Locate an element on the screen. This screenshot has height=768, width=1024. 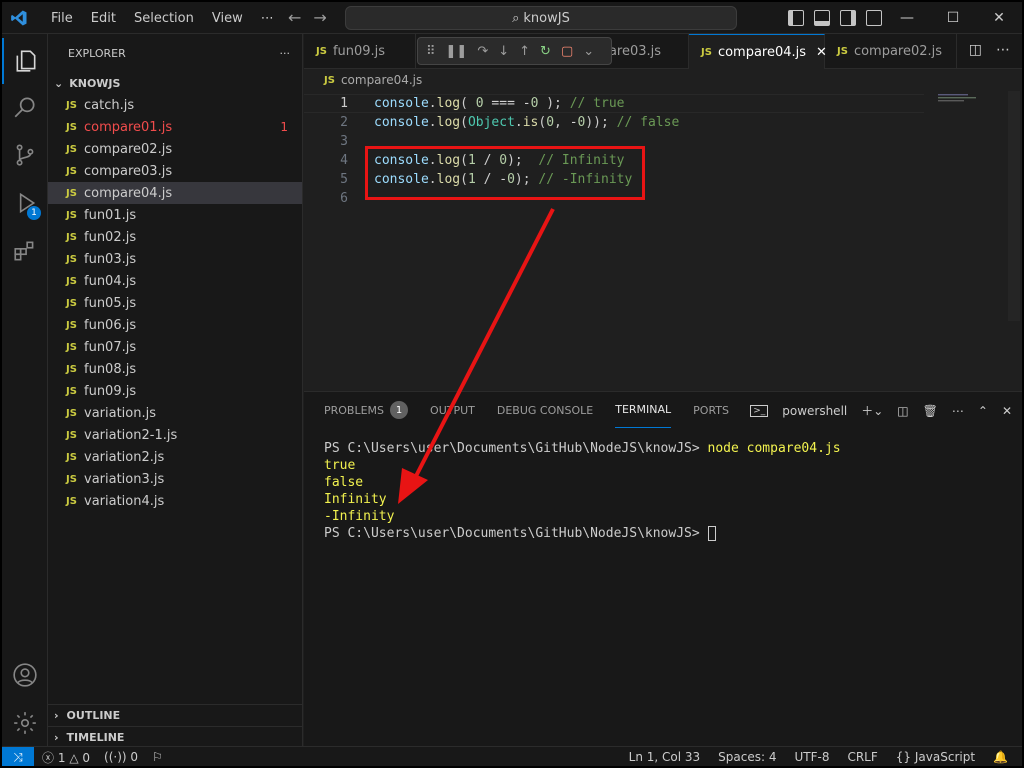
maximize-icon: ☐ is located at coordinates (953, 18).